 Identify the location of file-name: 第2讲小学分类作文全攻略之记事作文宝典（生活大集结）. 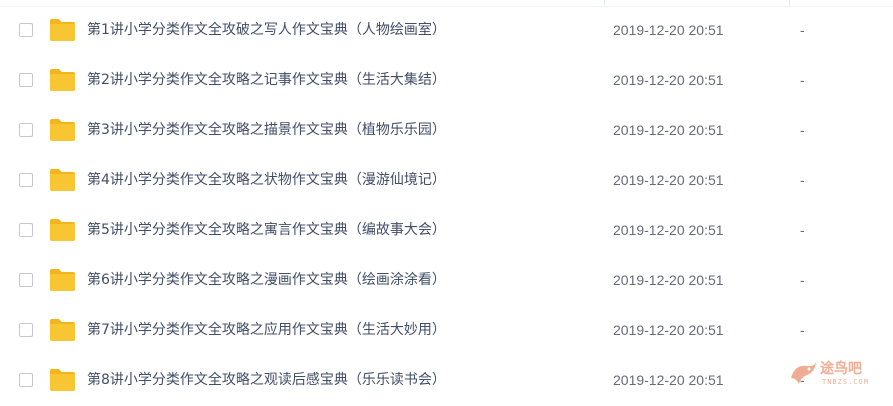
(266, 80).